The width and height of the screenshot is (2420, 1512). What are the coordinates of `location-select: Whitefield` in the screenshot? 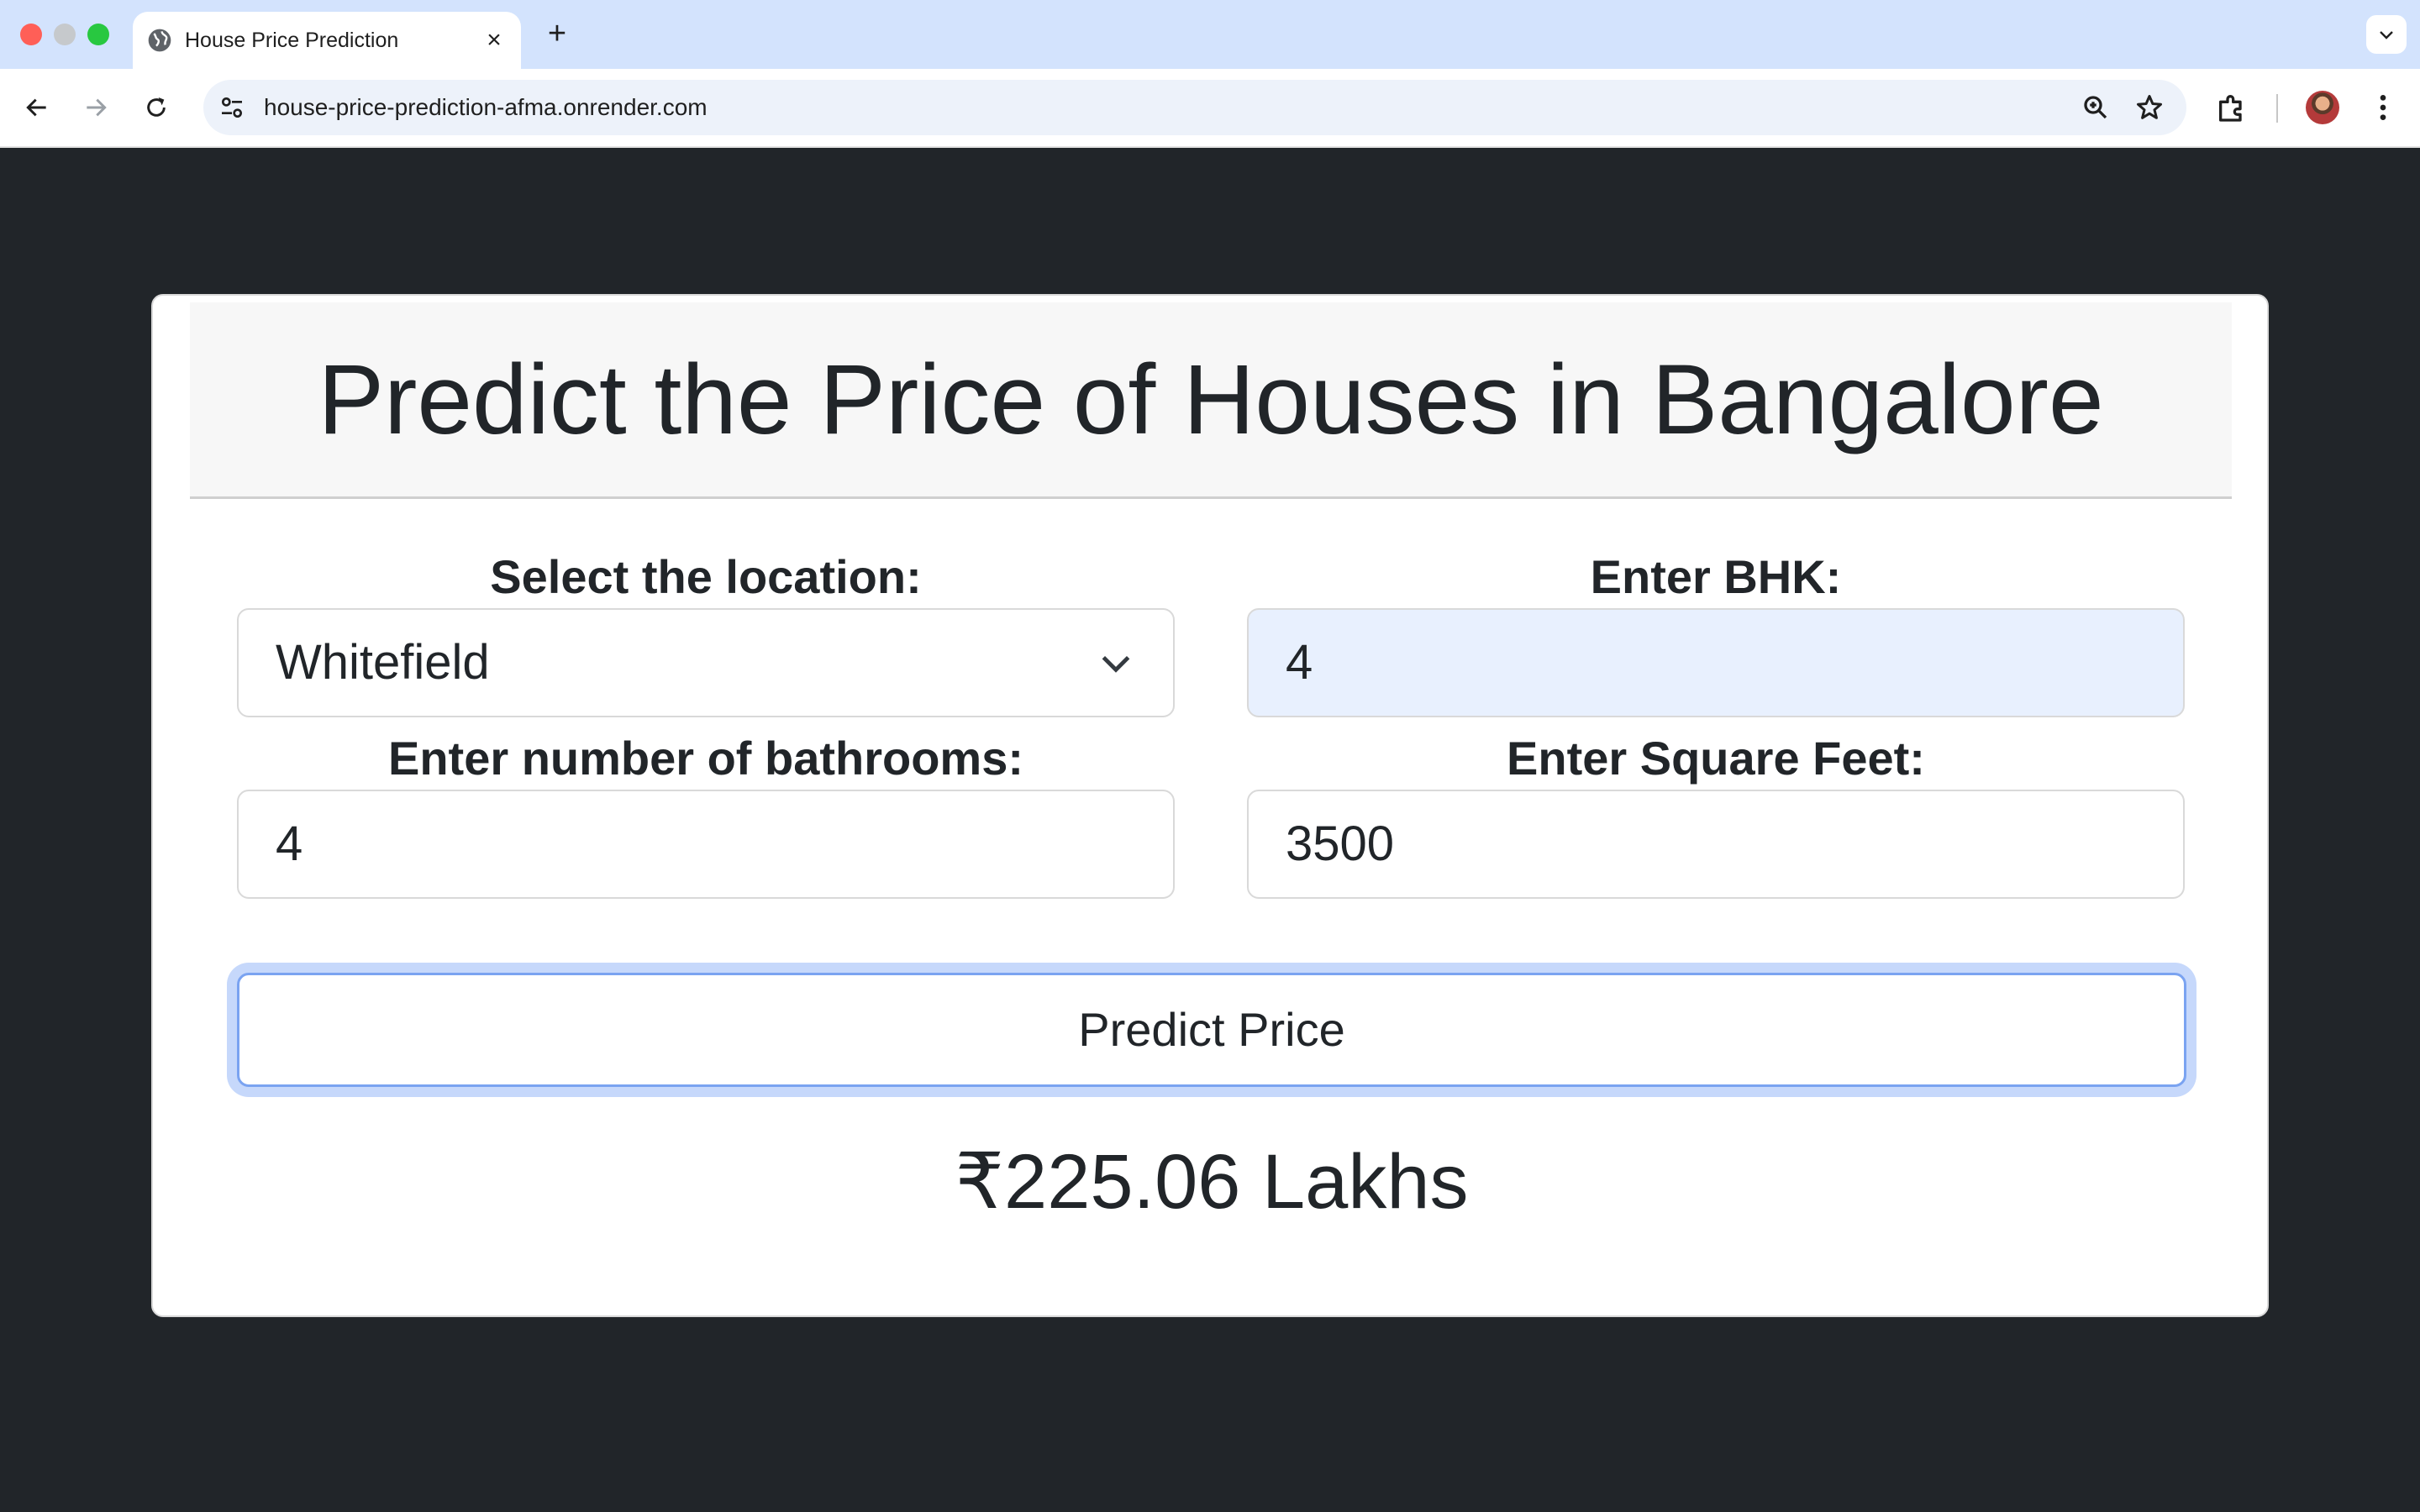 It's located at (706, 662).